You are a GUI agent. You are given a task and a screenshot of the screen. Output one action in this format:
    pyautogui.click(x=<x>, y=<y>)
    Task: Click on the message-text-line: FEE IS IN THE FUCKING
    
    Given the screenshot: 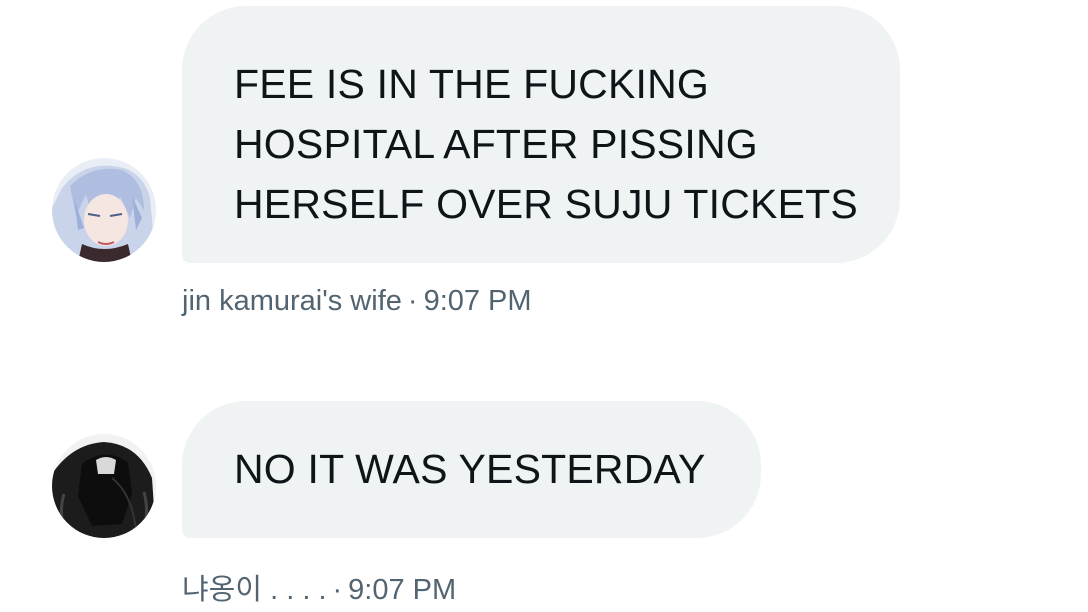 What is the action you would take?
    pyautogui.click(x=471, y=84)
    